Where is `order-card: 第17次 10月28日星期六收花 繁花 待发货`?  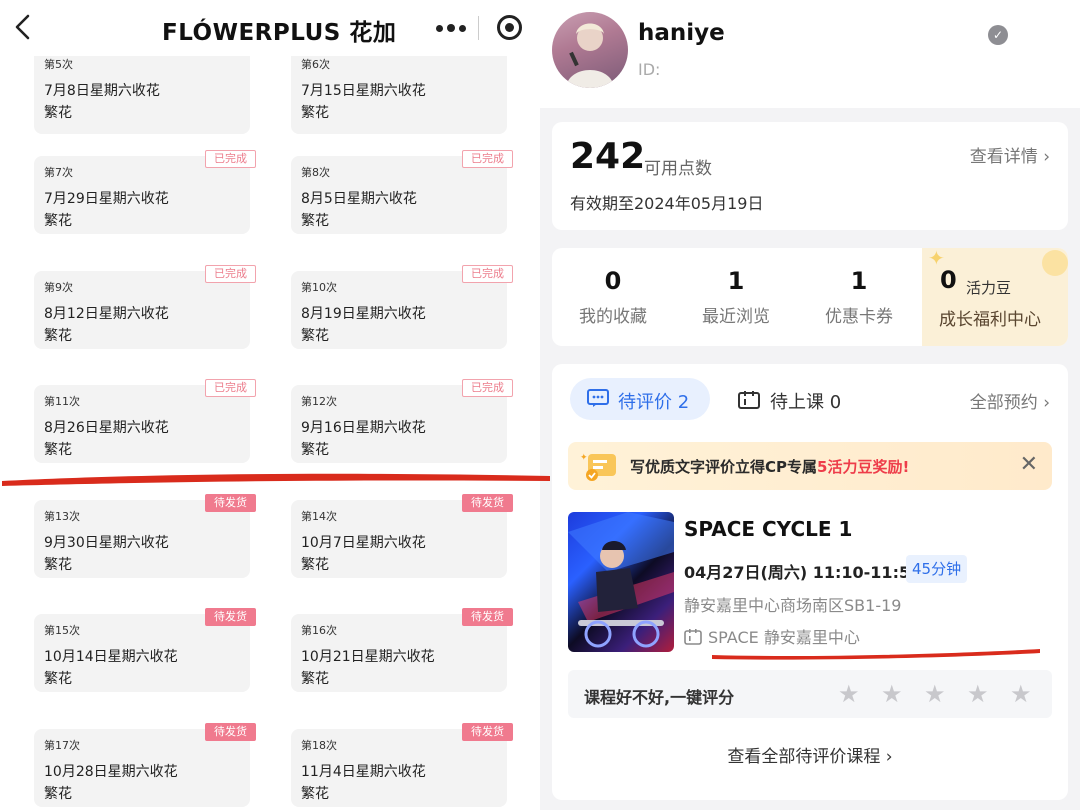
order-card: 第17次 10月28日星期六收花 繁花 待发货 is located at coordinates (145, 764).